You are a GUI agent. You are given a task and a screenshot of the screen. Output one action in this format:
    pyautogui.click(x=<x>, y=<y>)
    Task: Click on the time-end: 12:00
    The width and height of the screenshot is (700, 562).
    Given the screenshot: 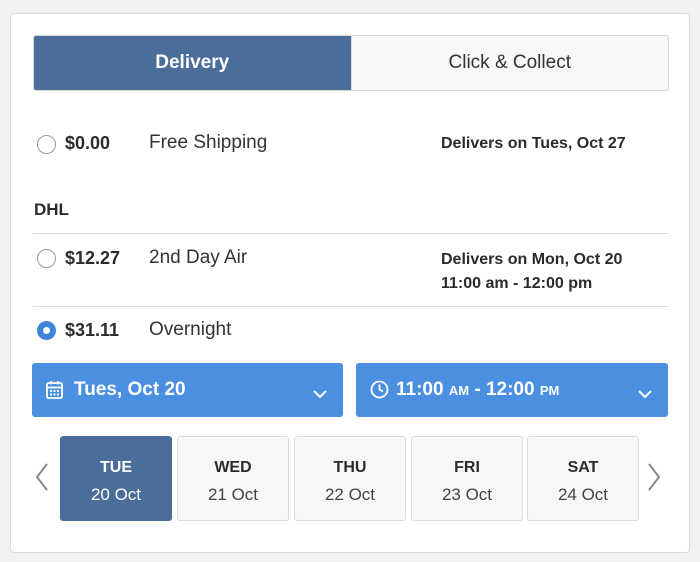 What is the action you would take?
    pyautogui.click(x=510, y=389)
    